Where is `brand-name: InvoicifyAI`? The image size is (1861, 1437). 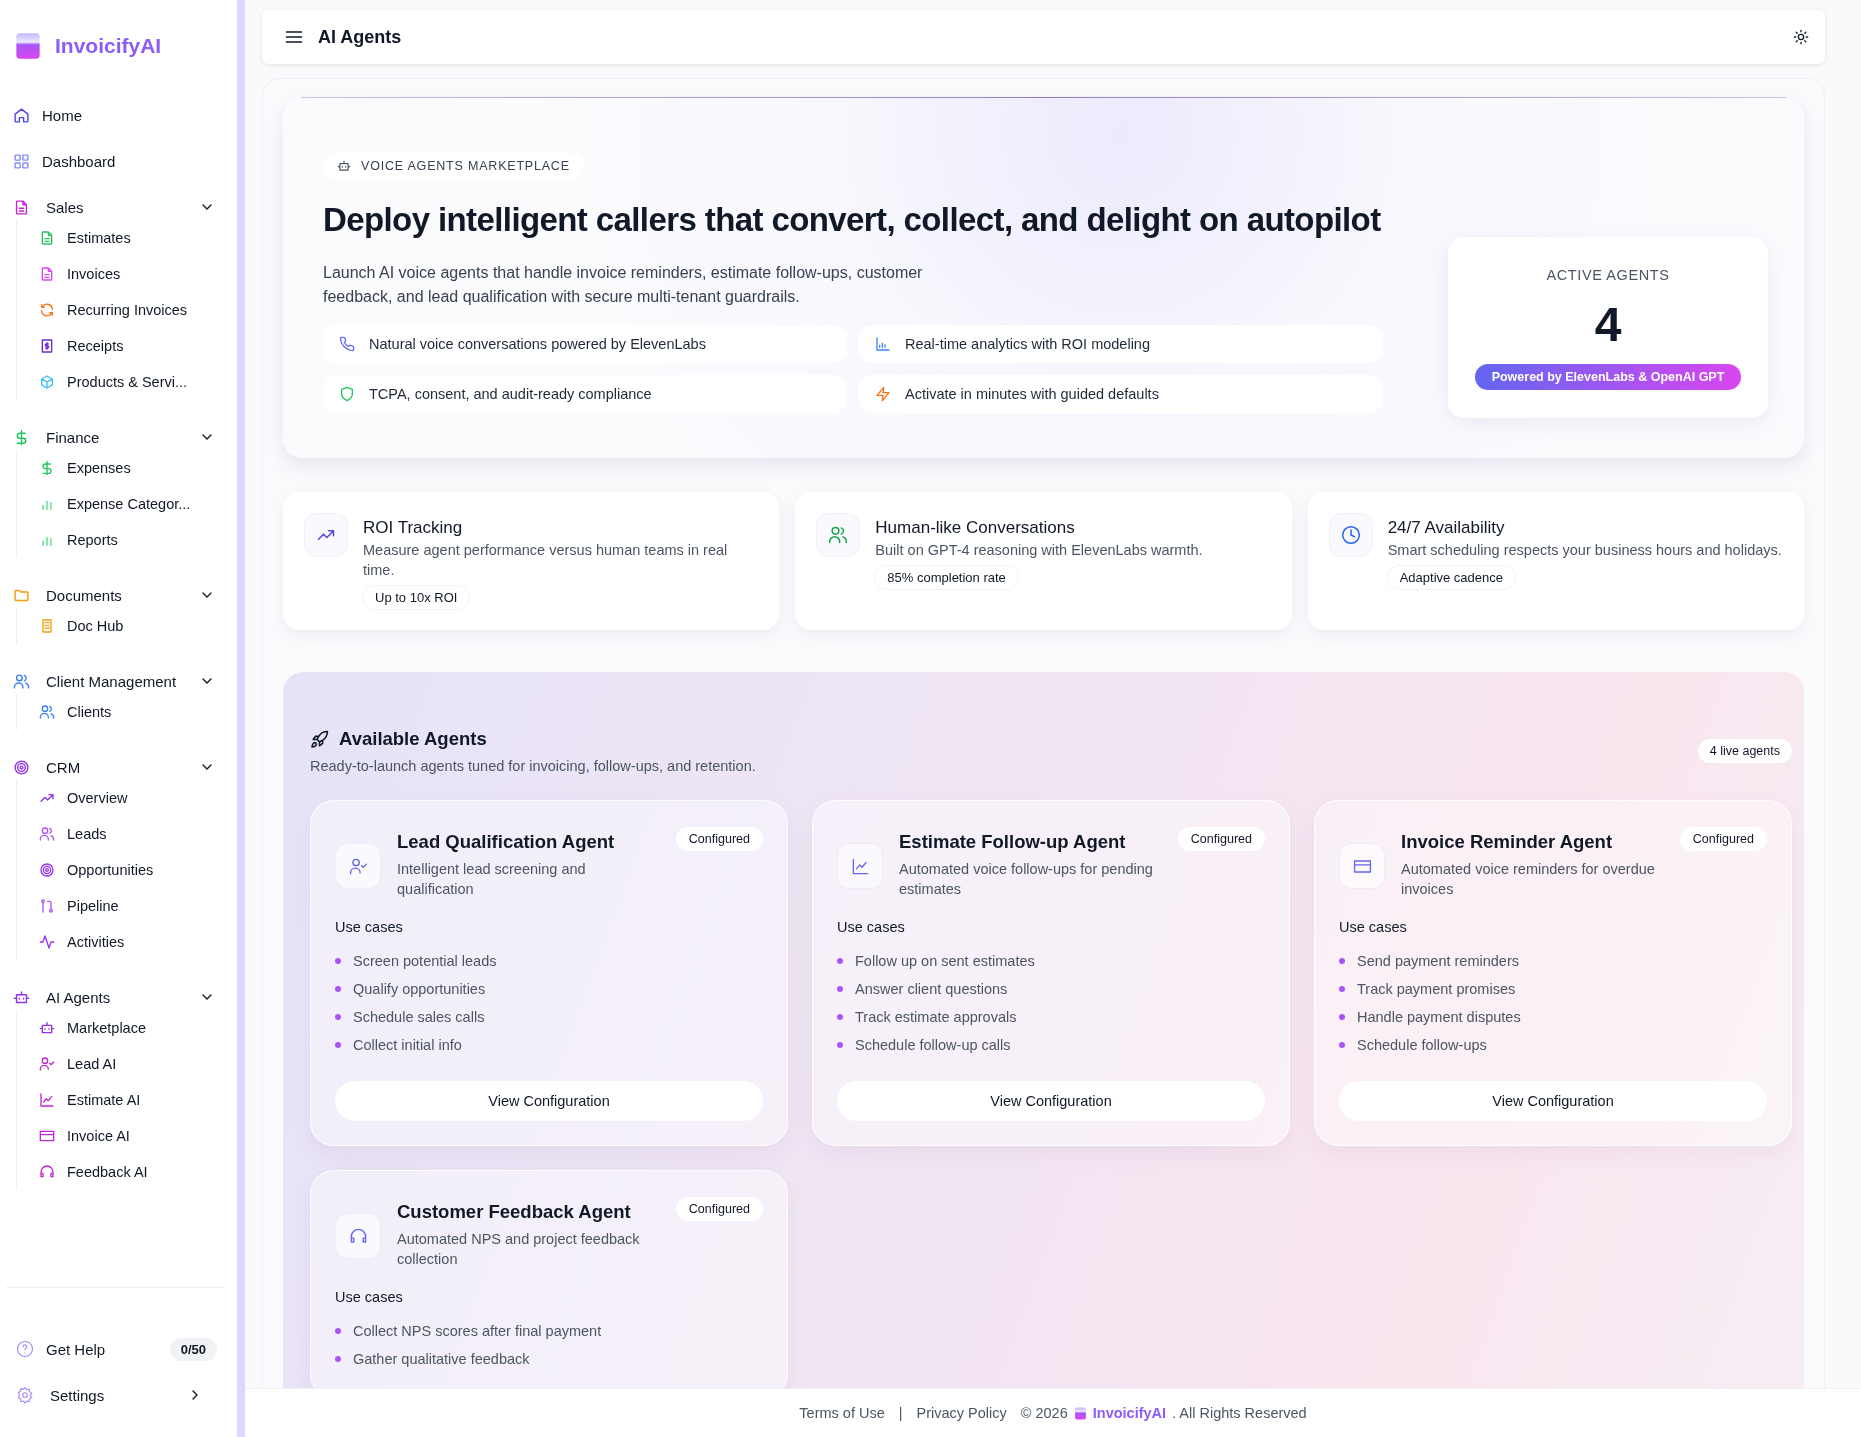 brand-name: InvoicifyAI is located at coordinates (108, 46).